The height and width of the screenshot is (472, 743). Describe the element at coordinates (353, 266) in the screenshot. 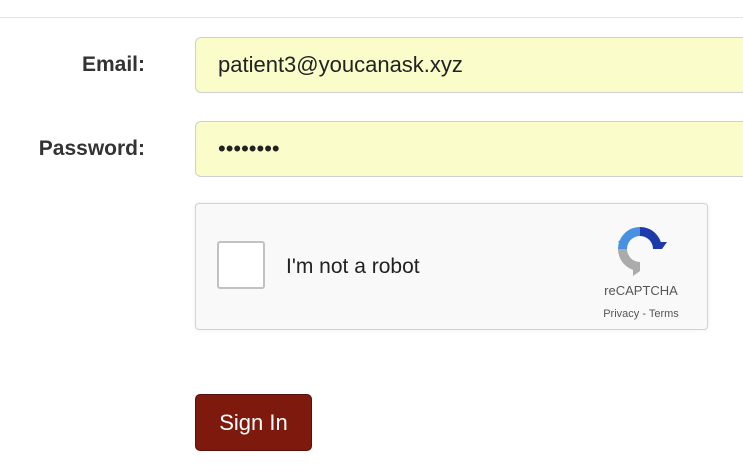

I see `recaptcha-label: I'm not a robot` at that location.